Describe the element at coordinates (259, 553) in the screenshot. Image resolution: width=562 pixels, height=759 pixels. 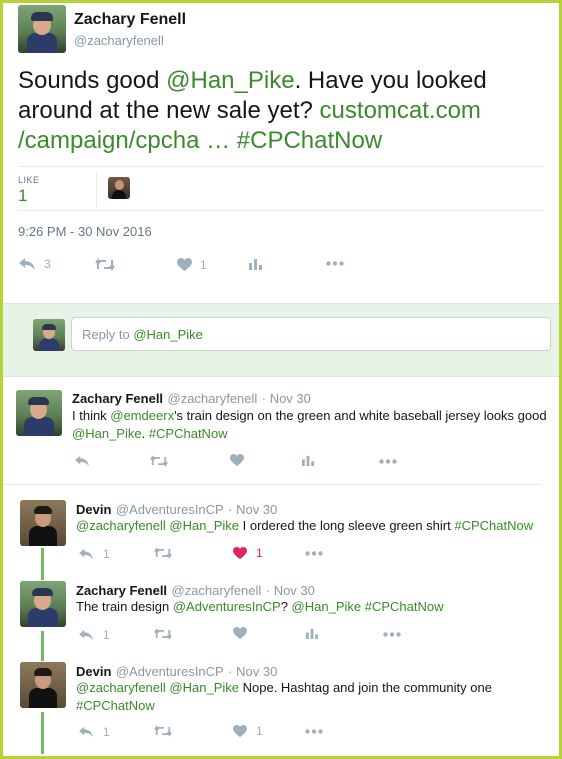
I see `like-count: 1` at that location.